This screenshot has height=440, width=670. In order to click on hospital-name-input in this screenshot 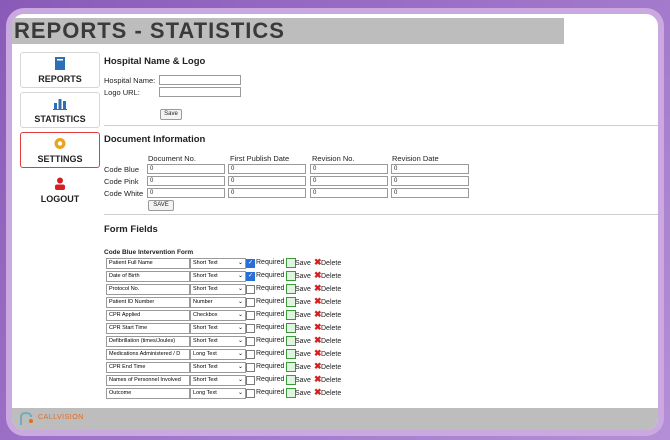, I will do `click(200, 80)`.